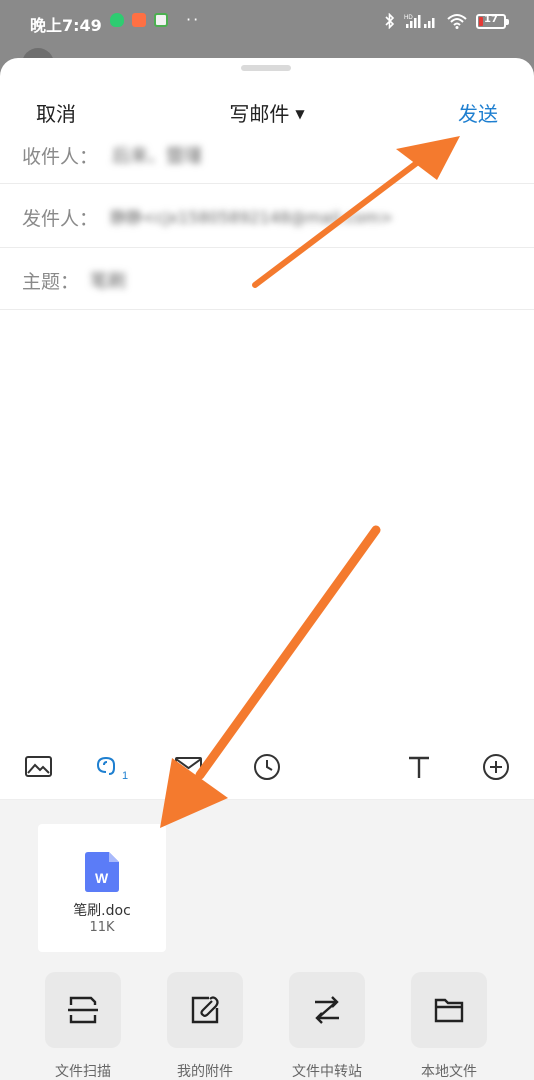  I want to click on to-label: 收件人：, so click(60, 157).